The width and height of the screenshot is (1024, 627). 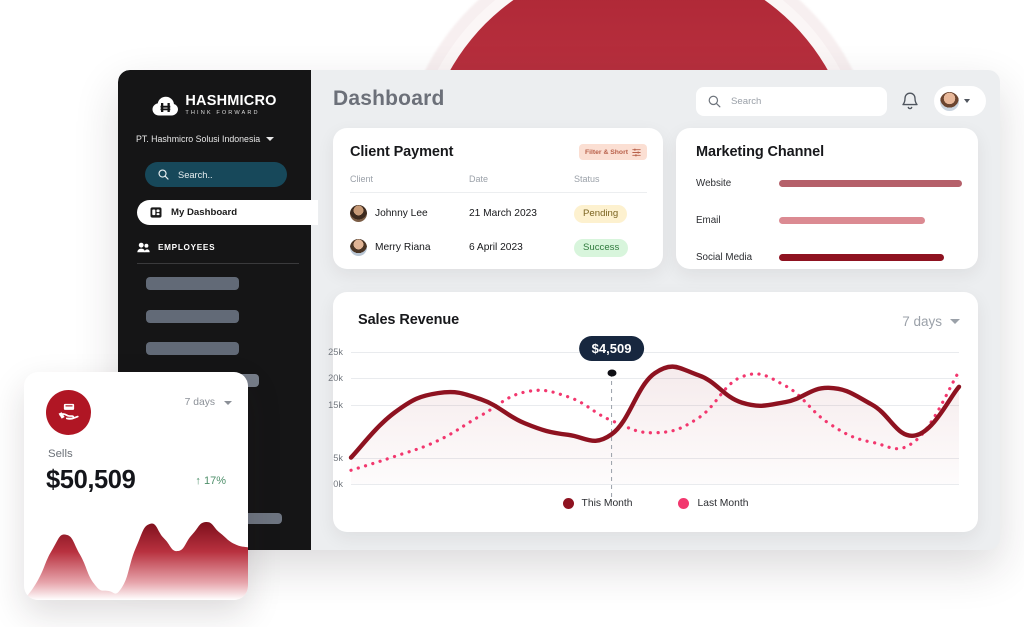 What do you see at coordinates (187, 247) in the screenshot?
I see `sidebar-section-label: EMPLOYEES` at bounding box center [187, 247].